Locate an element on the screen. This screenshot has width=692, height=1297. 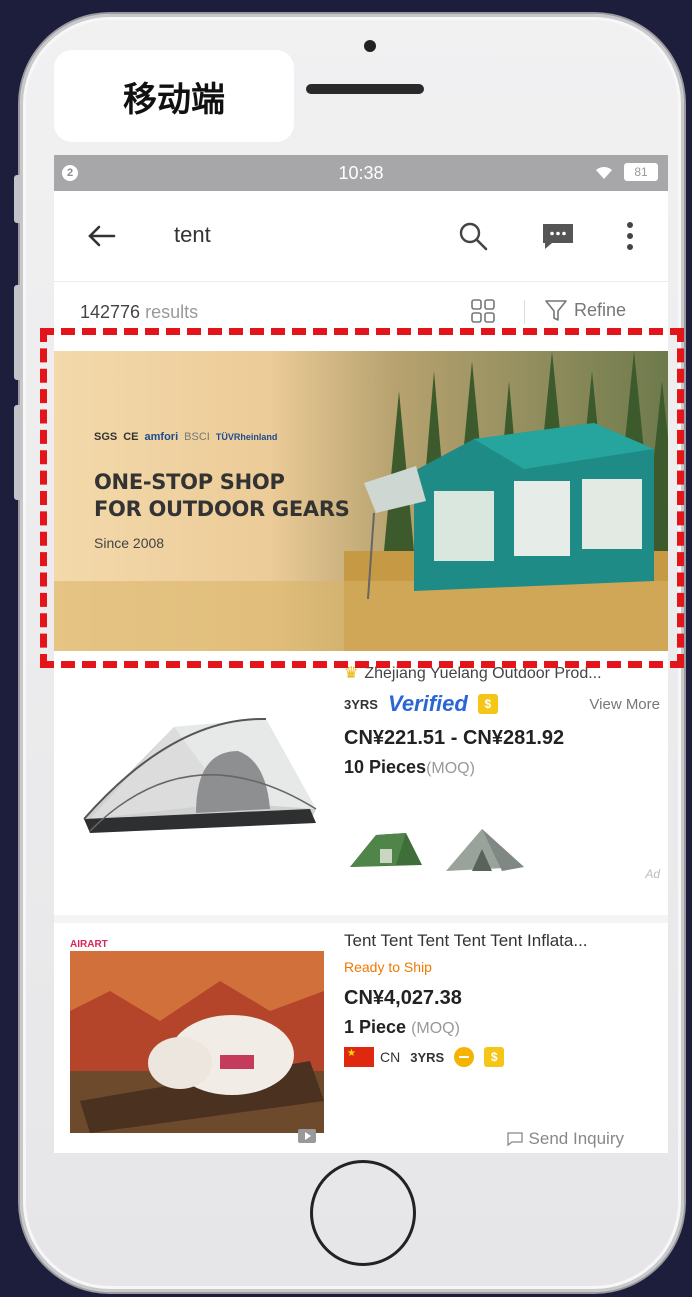
status-bar: 2 10:38 81 is located at coordinates (361, 173).